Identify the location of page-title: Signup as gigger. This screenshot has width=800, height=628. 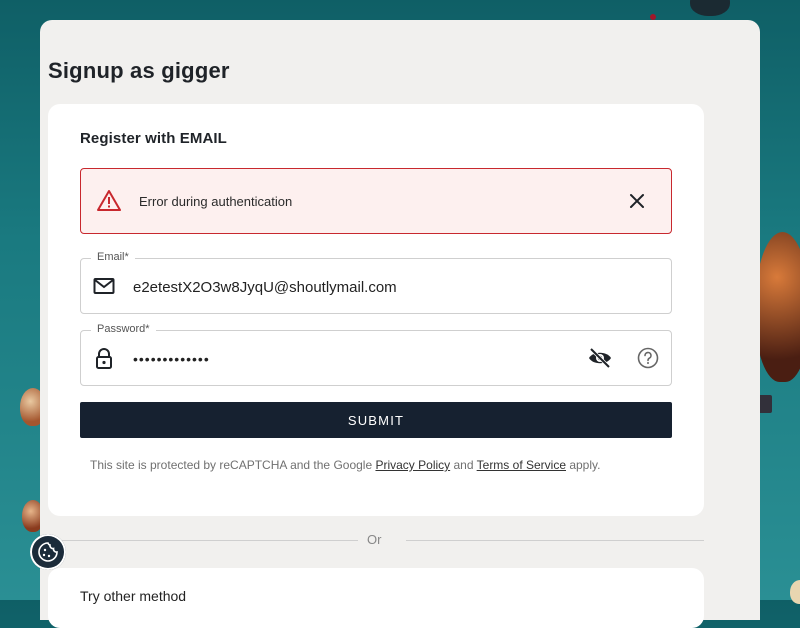
(139, 70).